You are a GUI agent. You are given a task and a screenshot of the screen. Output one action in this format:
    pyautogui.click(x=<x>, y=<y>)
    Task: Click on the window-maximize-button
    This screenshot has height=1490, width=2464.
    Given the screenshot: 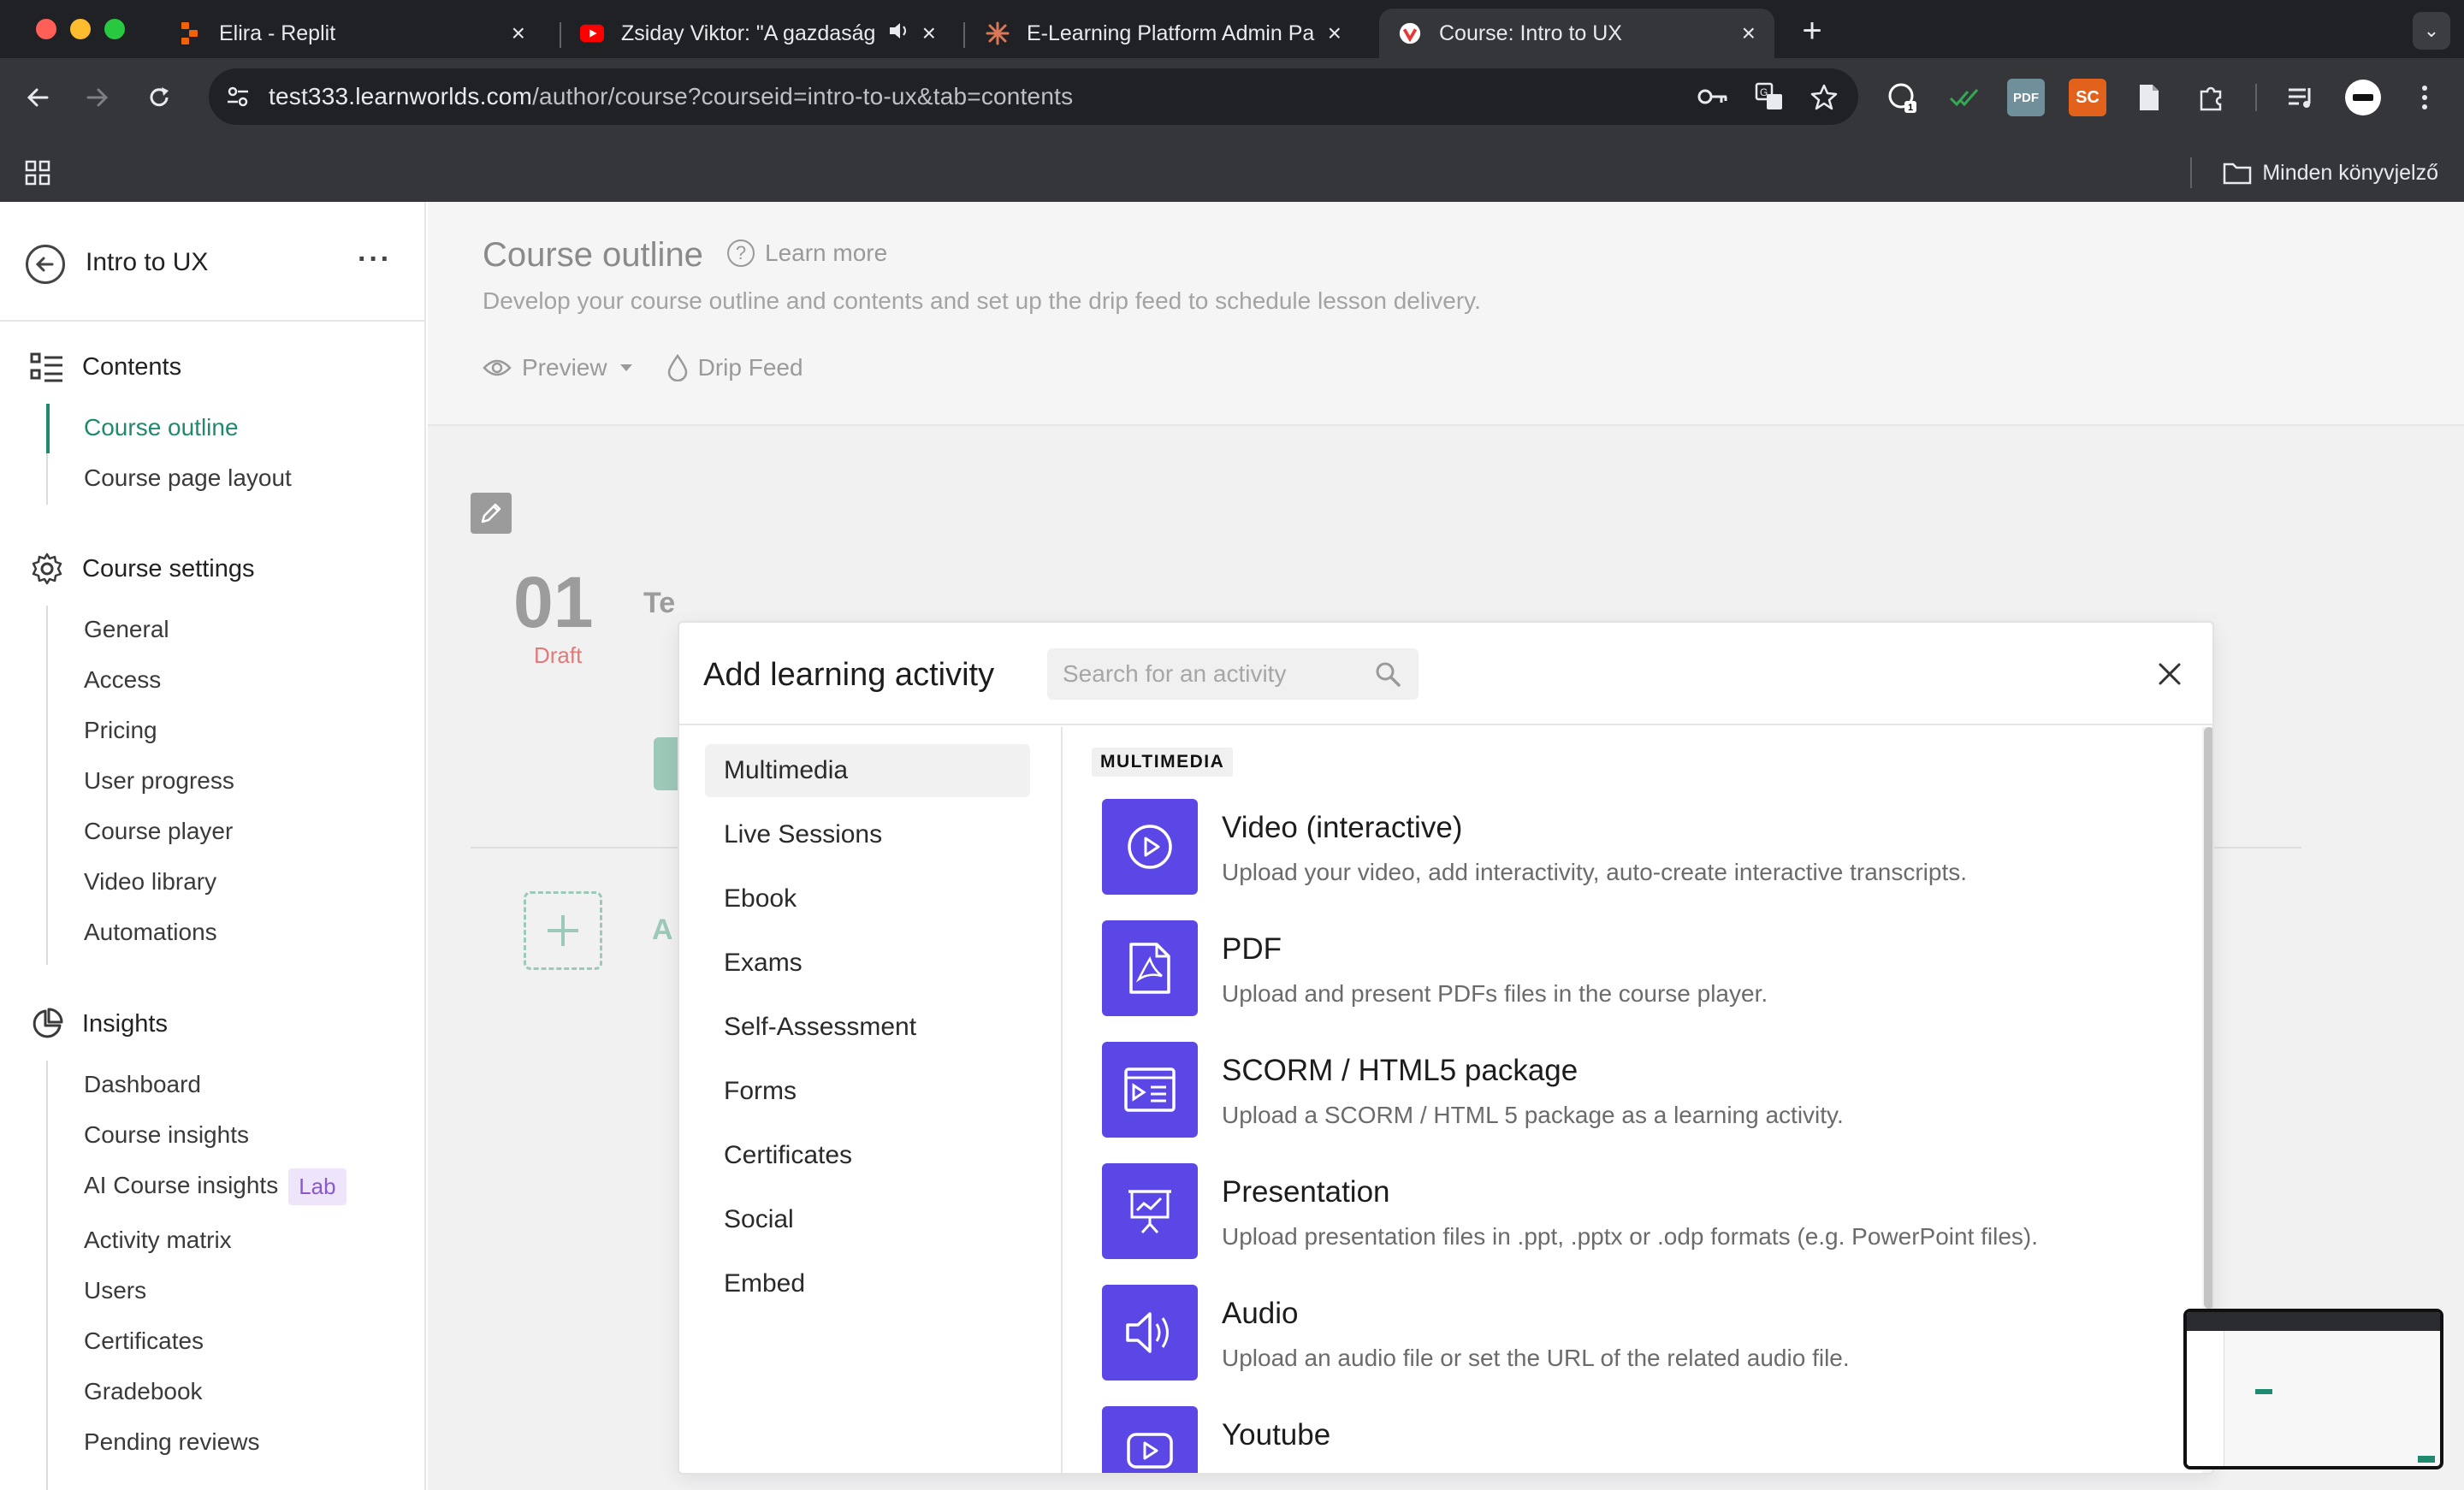 What is the action you would take?
    pyautogui.click(x=114, y=29)
    